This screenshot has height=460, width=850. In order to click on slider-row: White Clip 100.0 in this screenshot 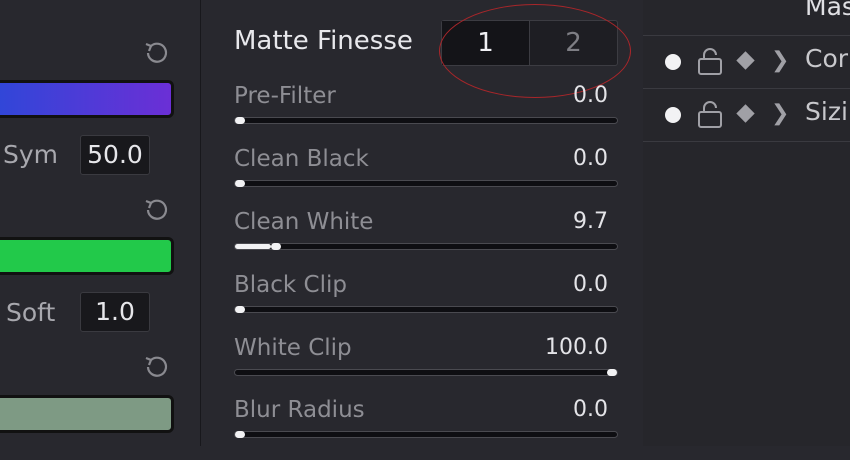, I will do `click(426, 366)`.